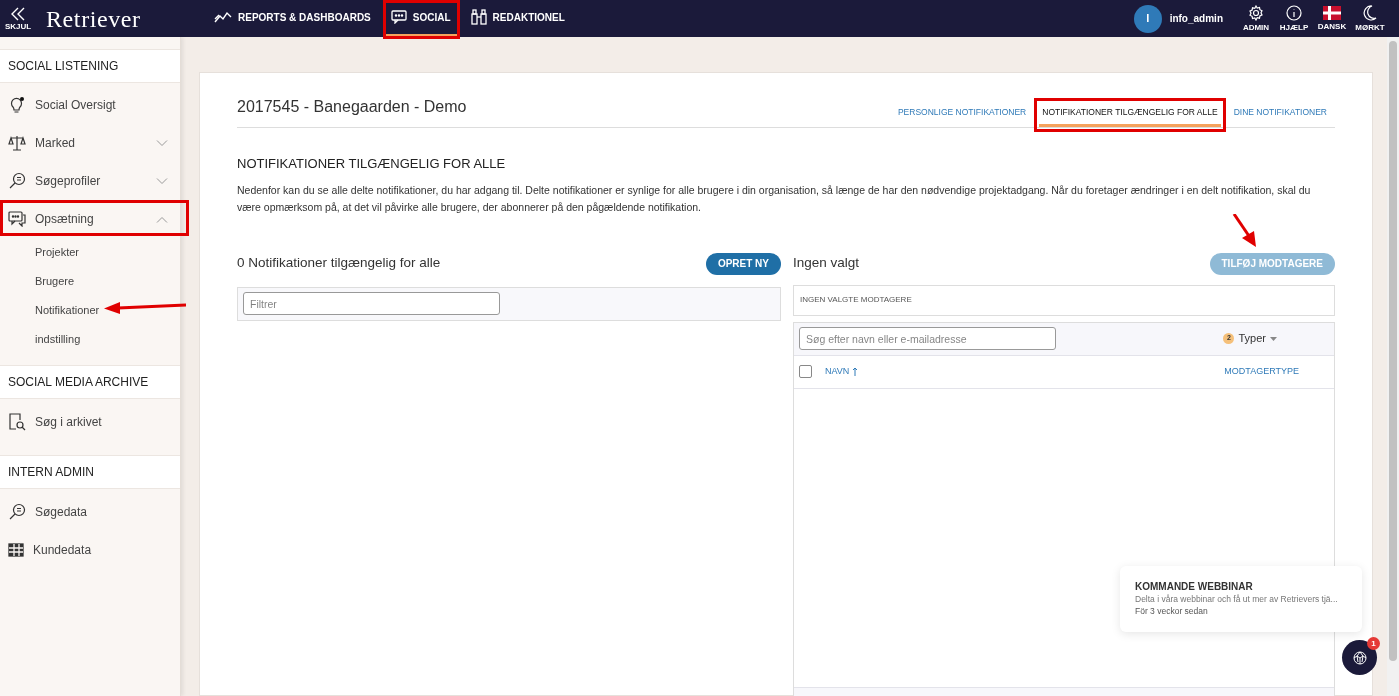 Image resolution: width=1399 pixels, height=696 pixels. What do you see at coordinates (90, 252) in the screenshot?
I see `sidebar-subitem: Projekter` at bounding box center [90, 252].